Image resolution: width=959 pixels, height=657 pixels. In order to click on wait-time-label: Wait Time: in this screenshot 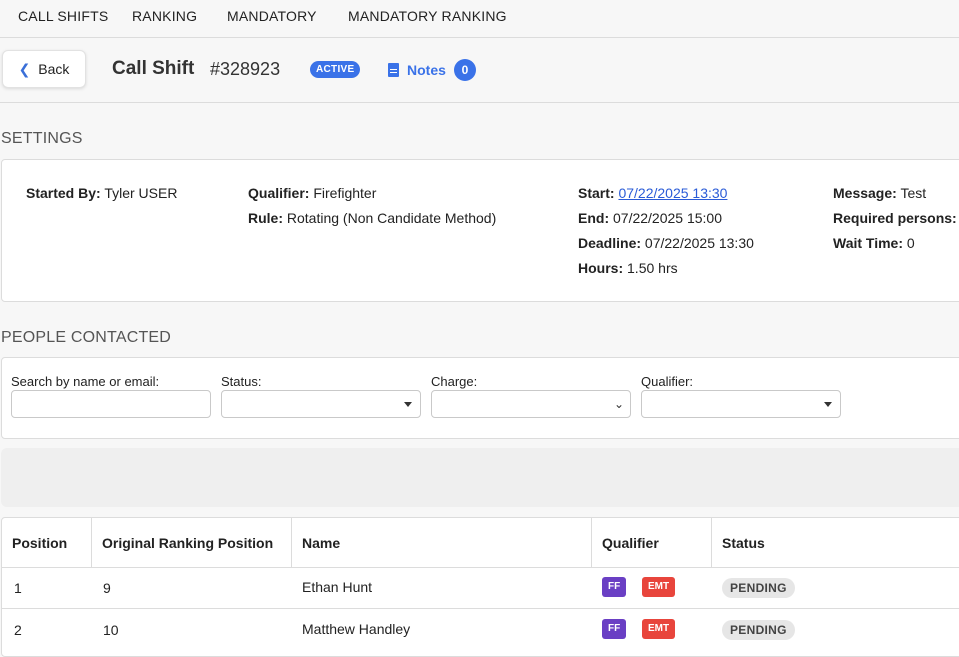, I will do `click(868, 243)`.